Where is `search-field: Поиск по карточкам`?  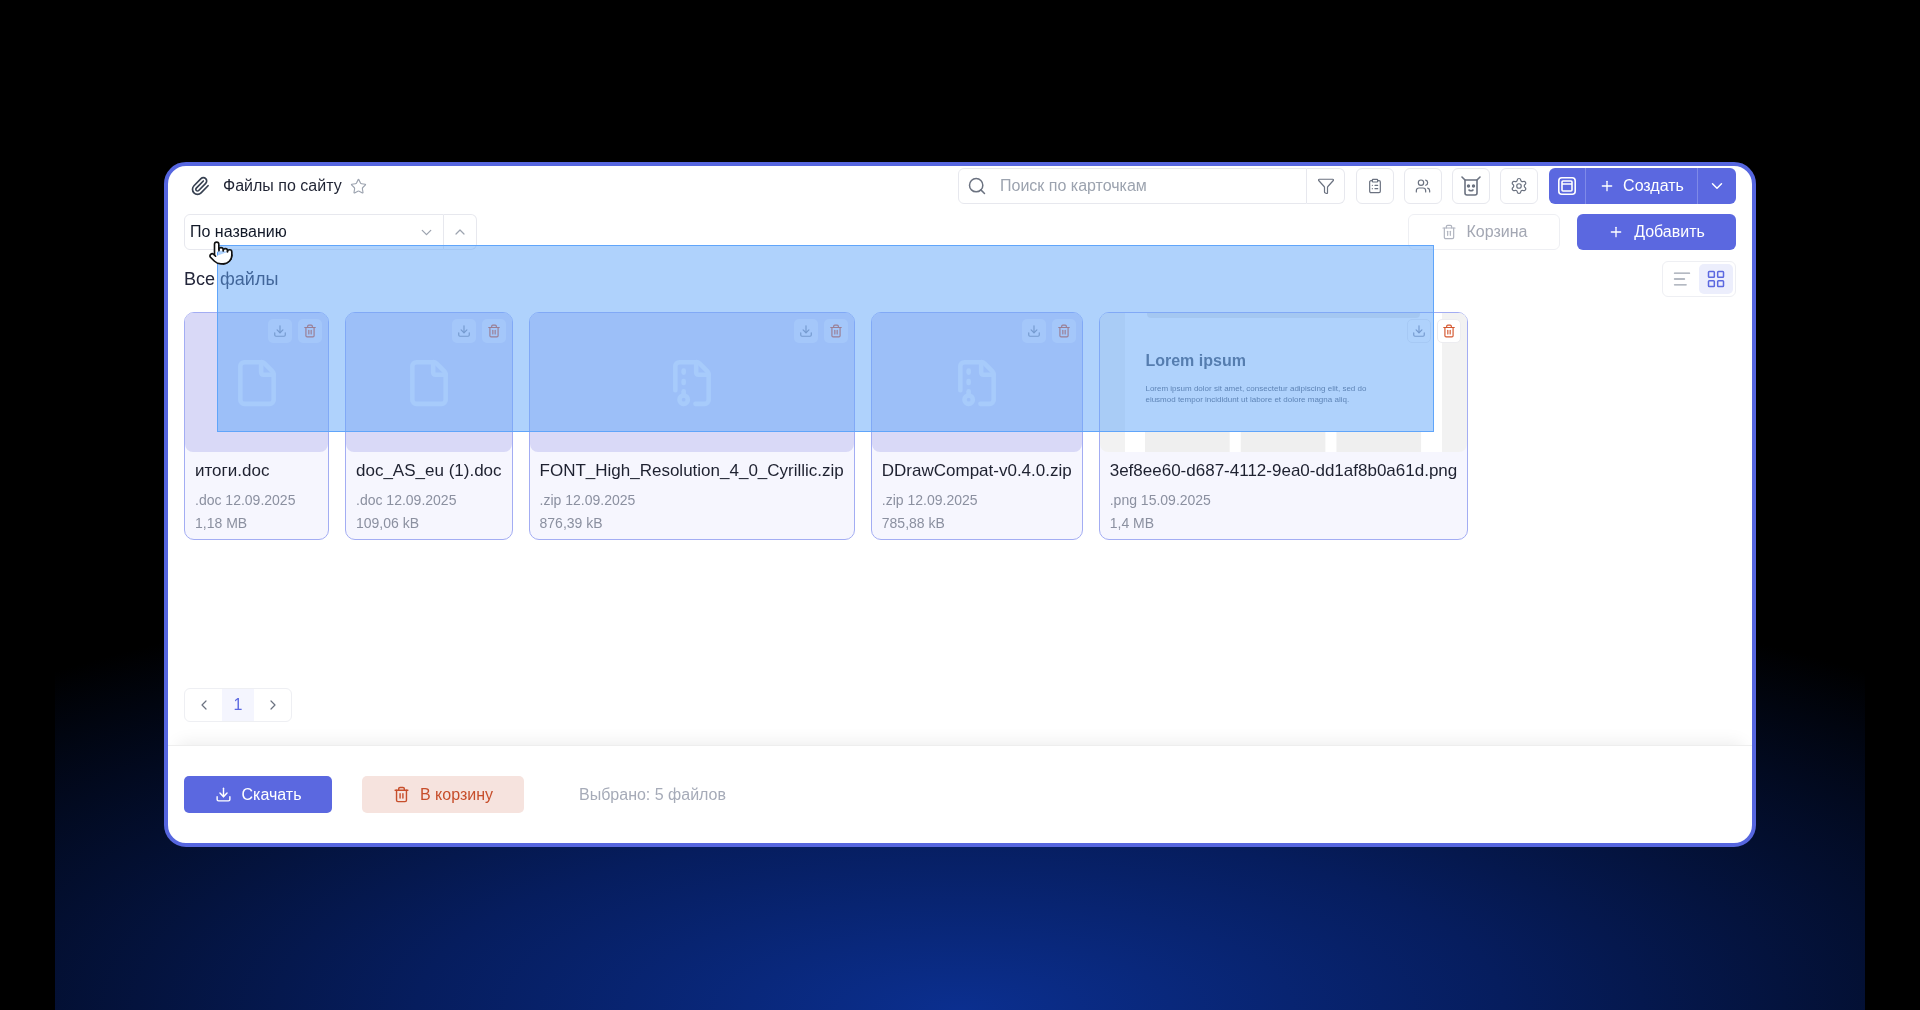 search-field: Поиск по карточкам is located at coordinates (1132, 186).